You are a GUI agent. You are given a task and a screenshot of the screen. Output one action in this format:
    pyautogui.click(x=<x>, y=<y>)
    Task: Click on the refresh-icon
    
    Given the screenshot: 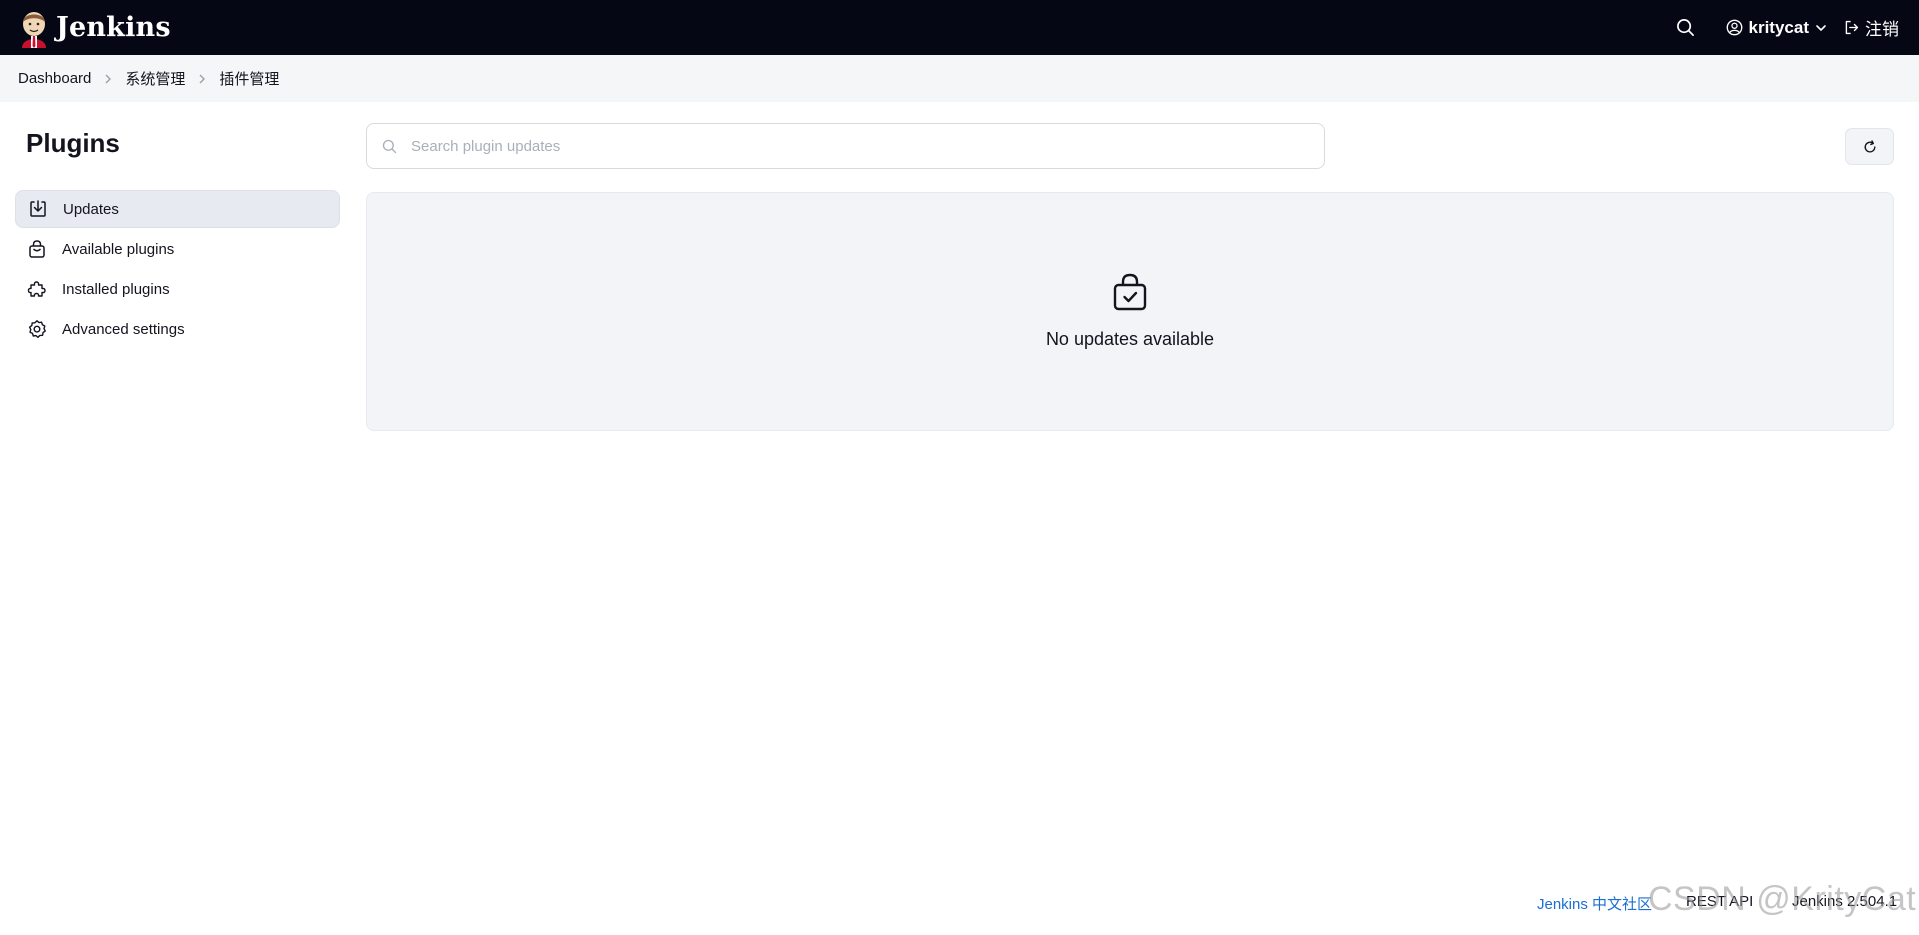 What is the action you would take?
    pyautogui.click(x=1869, y=145)
    